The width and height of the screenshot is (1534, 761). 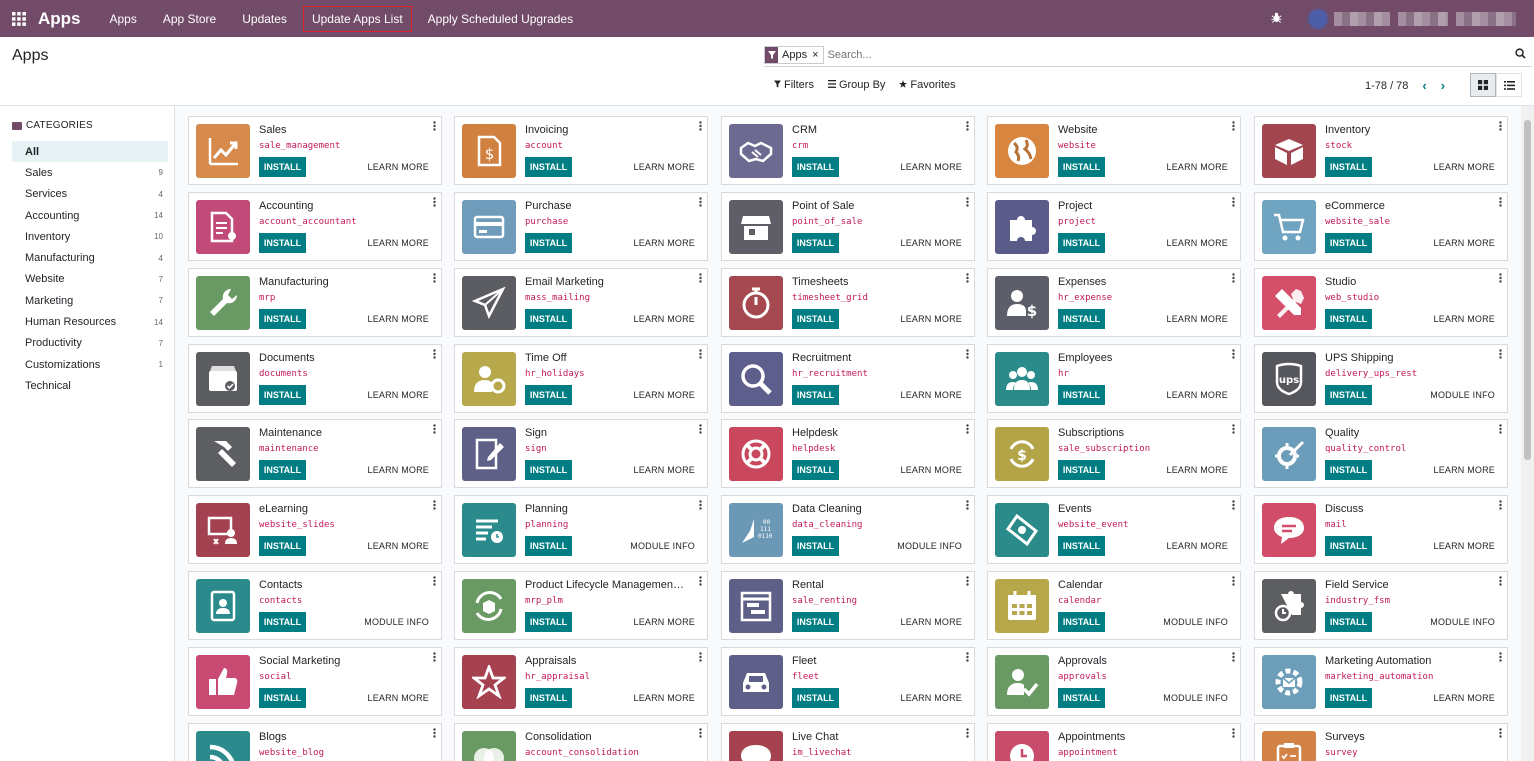 I want to click on app-menu-grid-icon, so click(x=19, y=18).